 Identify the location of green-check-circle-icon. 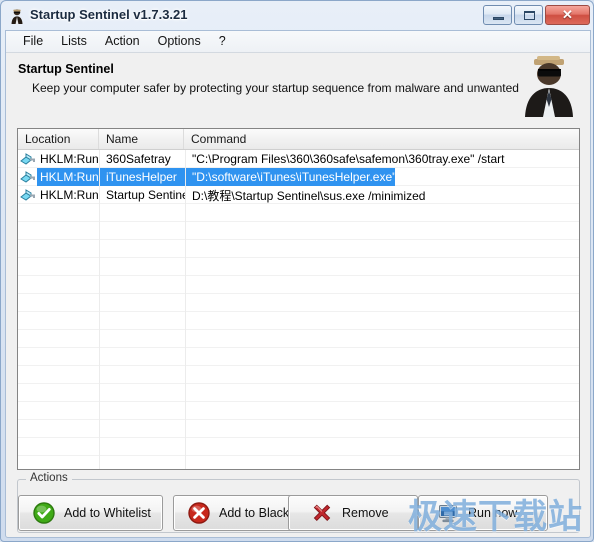
(44, 513).